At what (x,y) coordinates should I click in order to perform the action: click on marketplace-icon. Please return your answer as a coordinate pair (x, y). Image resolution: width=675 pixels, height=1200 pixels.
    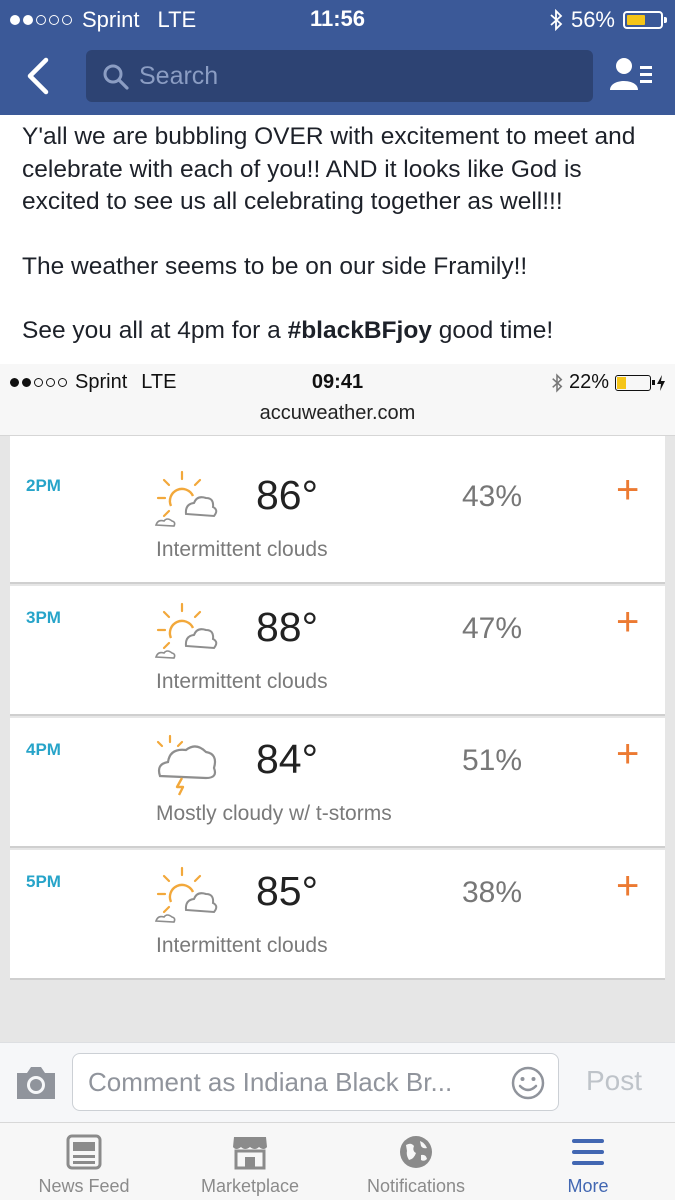
    Looking at the image, I should click on (250, 1153).